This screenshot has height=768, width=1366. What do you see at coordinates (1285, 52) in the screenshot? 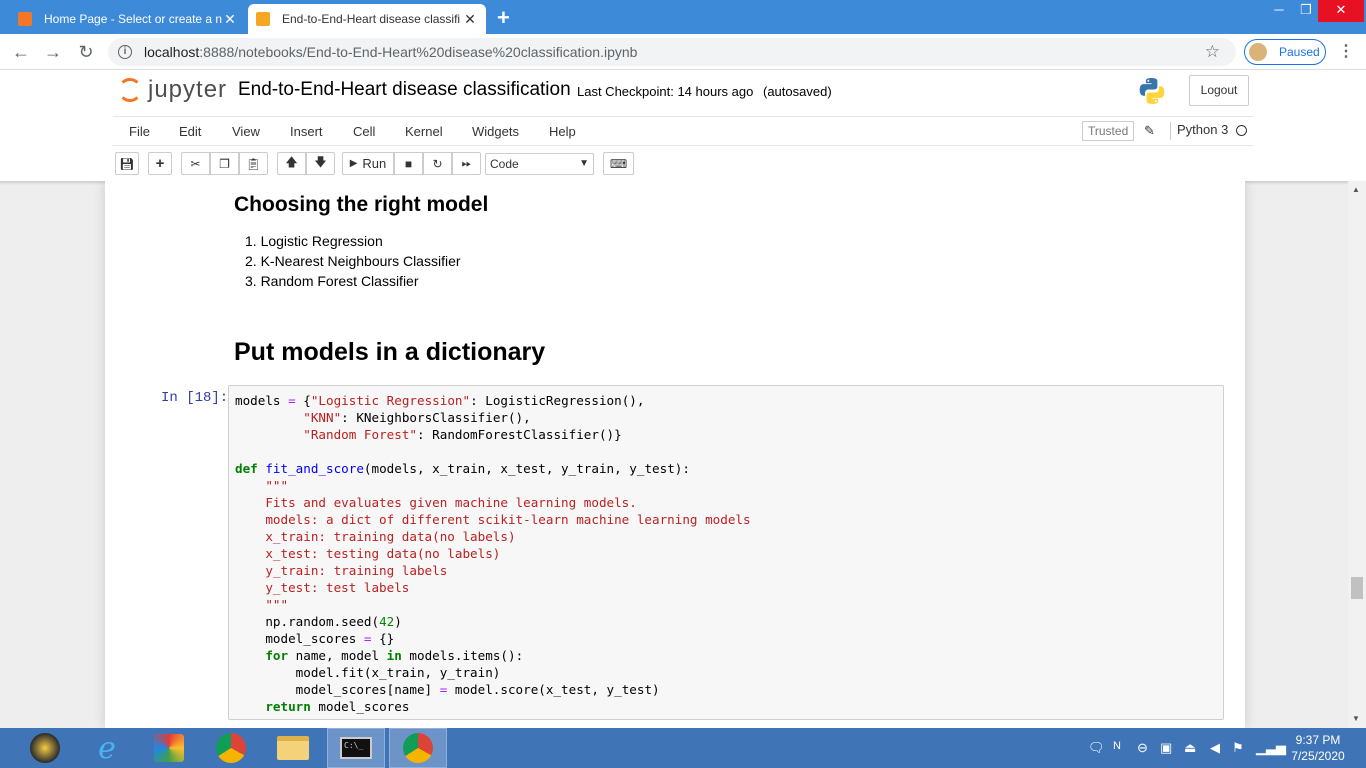
I see `profile-button: Paused` at bounding box center [1285, 52].